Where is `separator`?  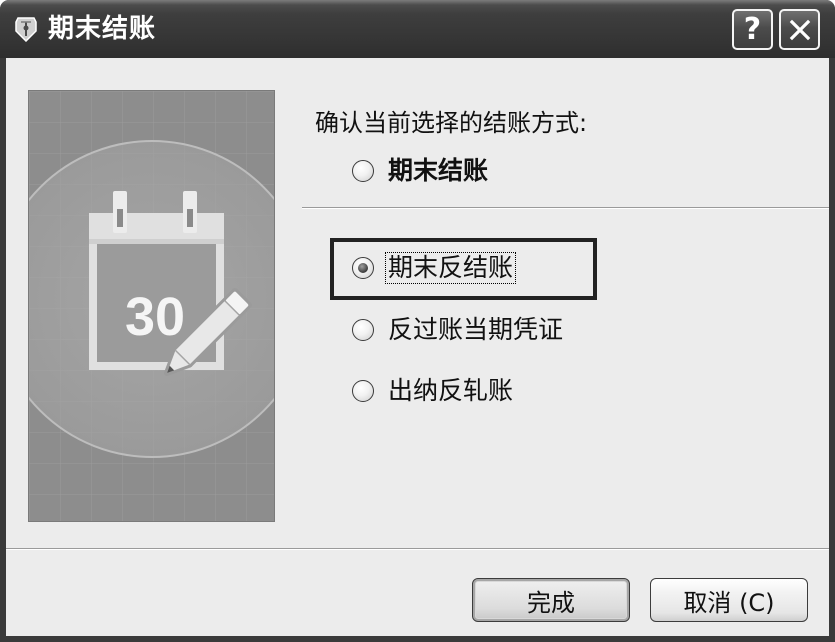
separator is located at coordinates (565, 208).